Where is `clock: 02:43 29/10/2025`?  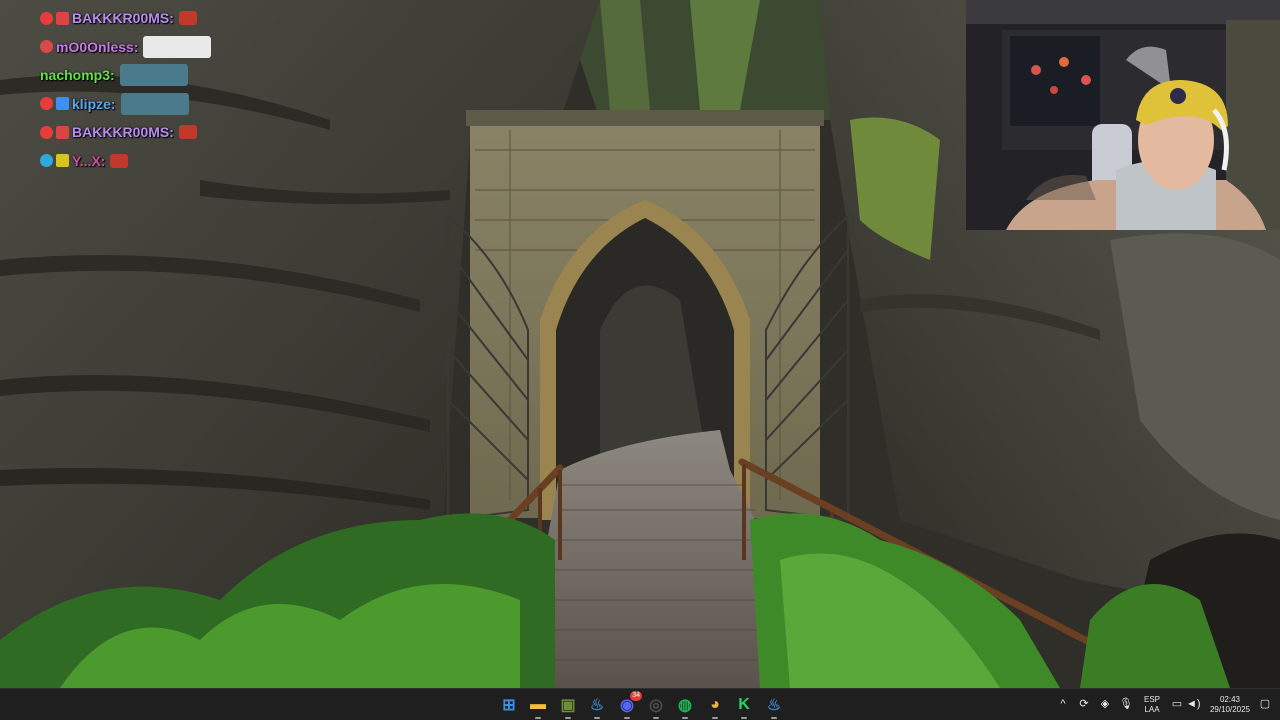
clock: 02:43 29/10/2025 is located at coordinates (1230, 705).